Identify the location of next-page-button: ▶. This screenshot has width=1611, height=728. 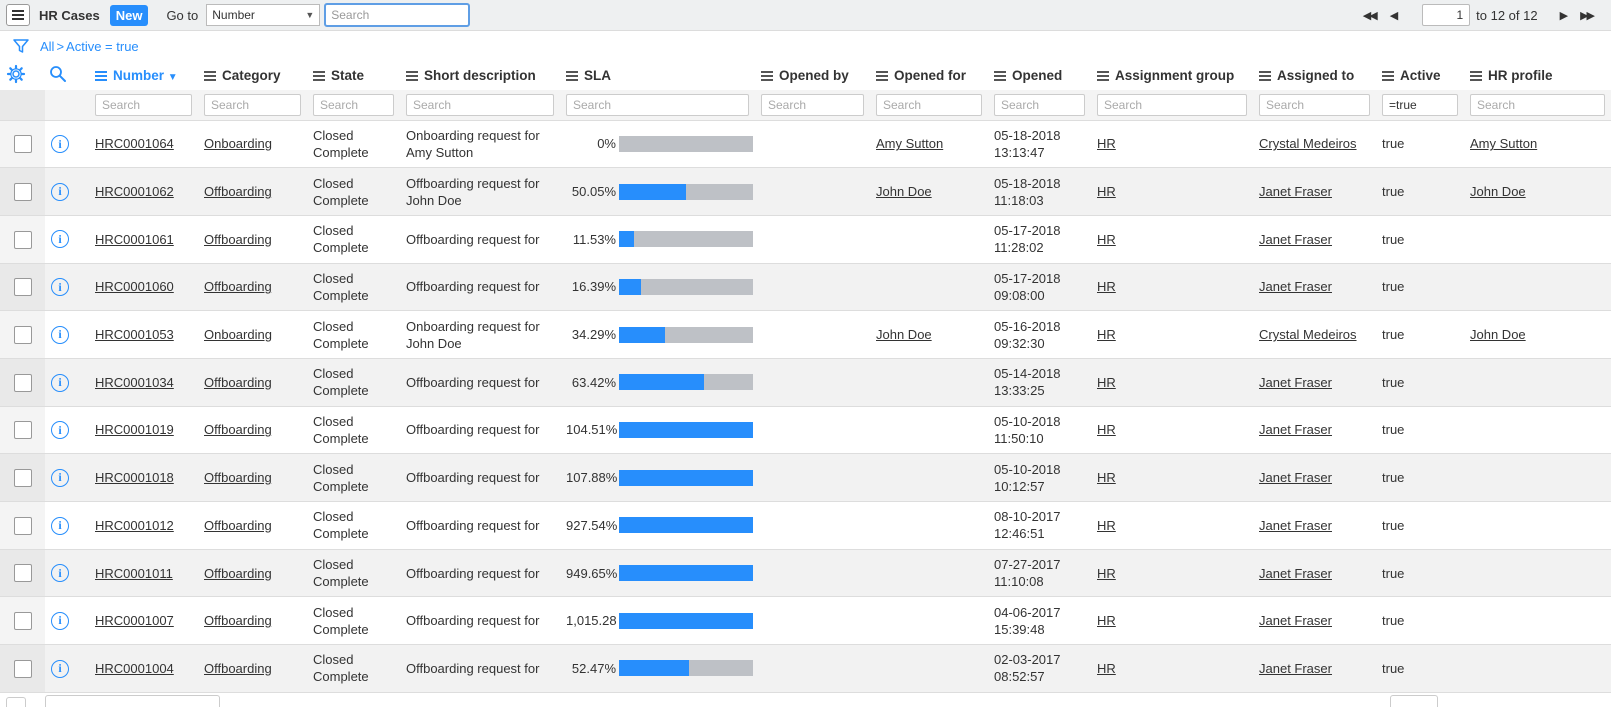
(1563, 15).